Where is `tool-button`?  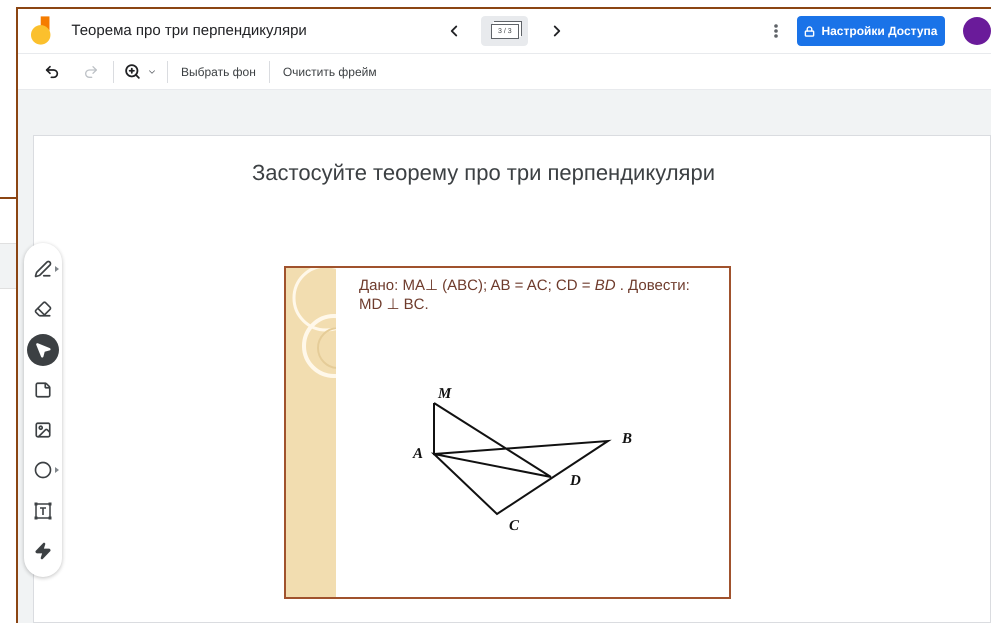
tool-button is located at coordinates (43, 350).